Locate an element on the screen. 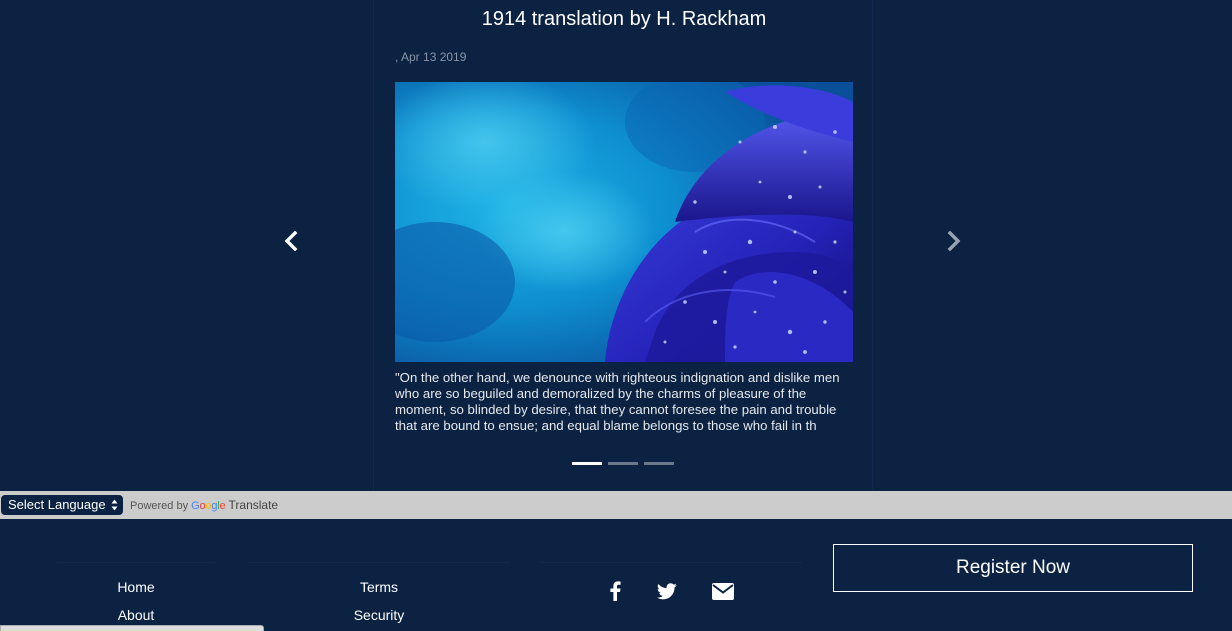 The width and height of the screenshot is (1232, 631). google-logo: Google is located at coordinates (208, 506).